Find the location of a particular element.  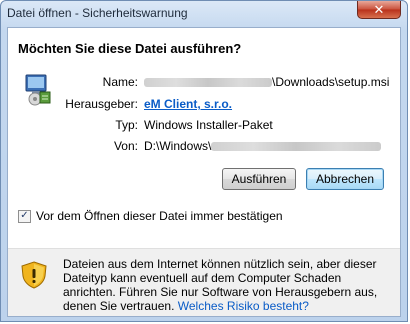

type-label: Typ: is located at coordinates (126, 125).